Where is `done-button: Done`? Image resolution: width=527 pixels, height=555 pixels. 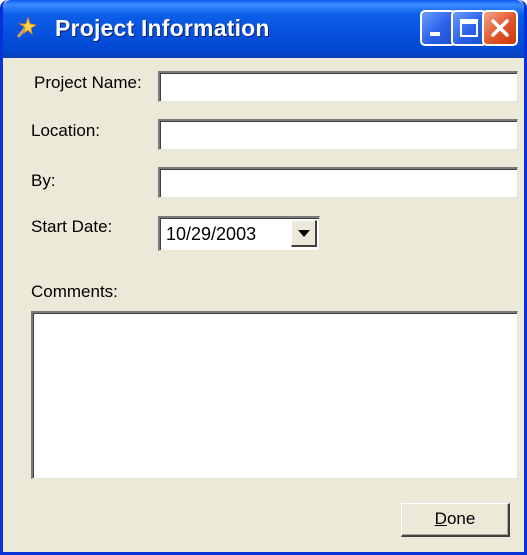 done-button: Done is located at coordinates (455, 520).